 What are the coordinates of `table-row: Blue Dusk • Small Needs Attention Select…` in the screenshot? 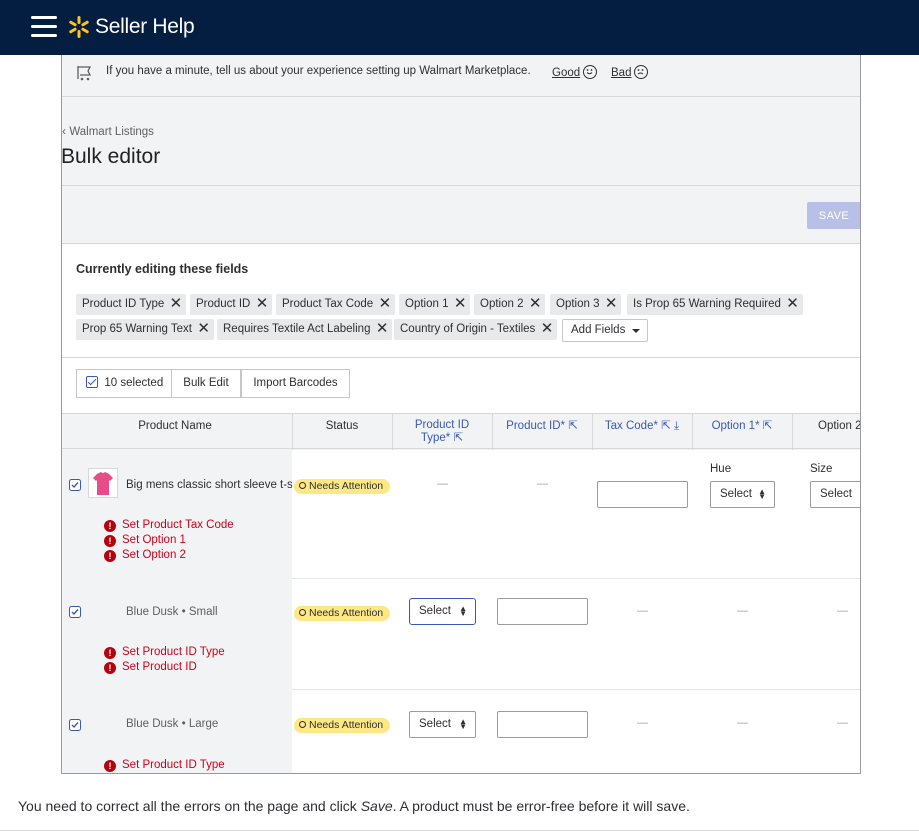 It's located at (461, 634).